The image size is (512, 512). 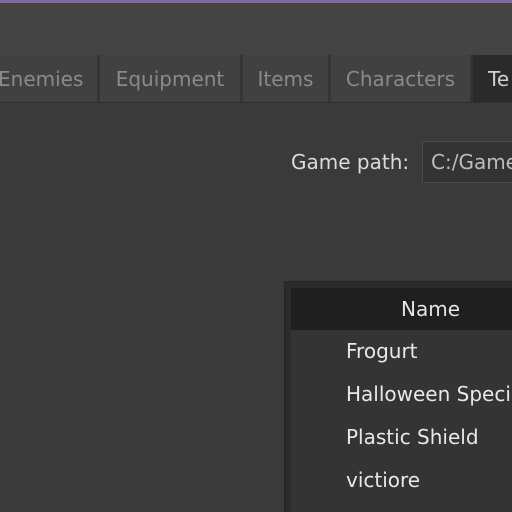 What do you see at coordinates (467, 162) in the screenshot?
I see `game-path-input: C:/Game` at bounding box center [467, 162].